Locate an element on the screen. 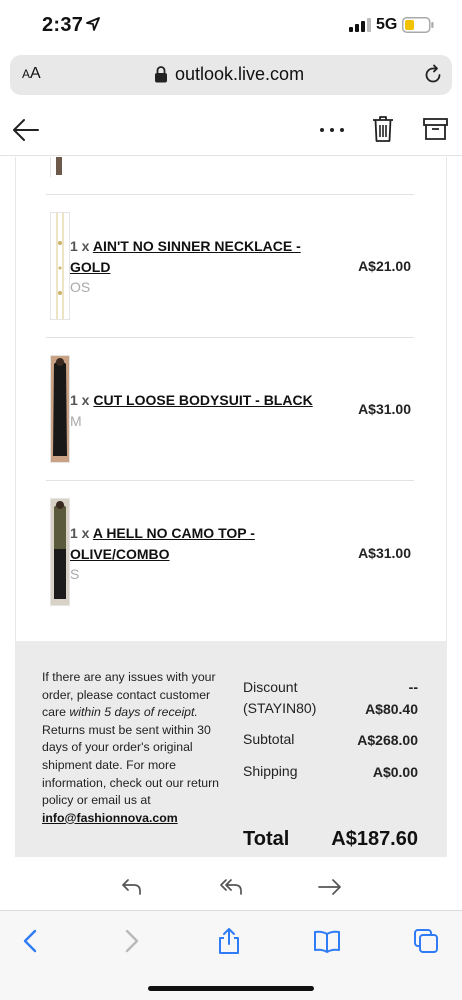  archive-icon is located at coordinates (435, 129).